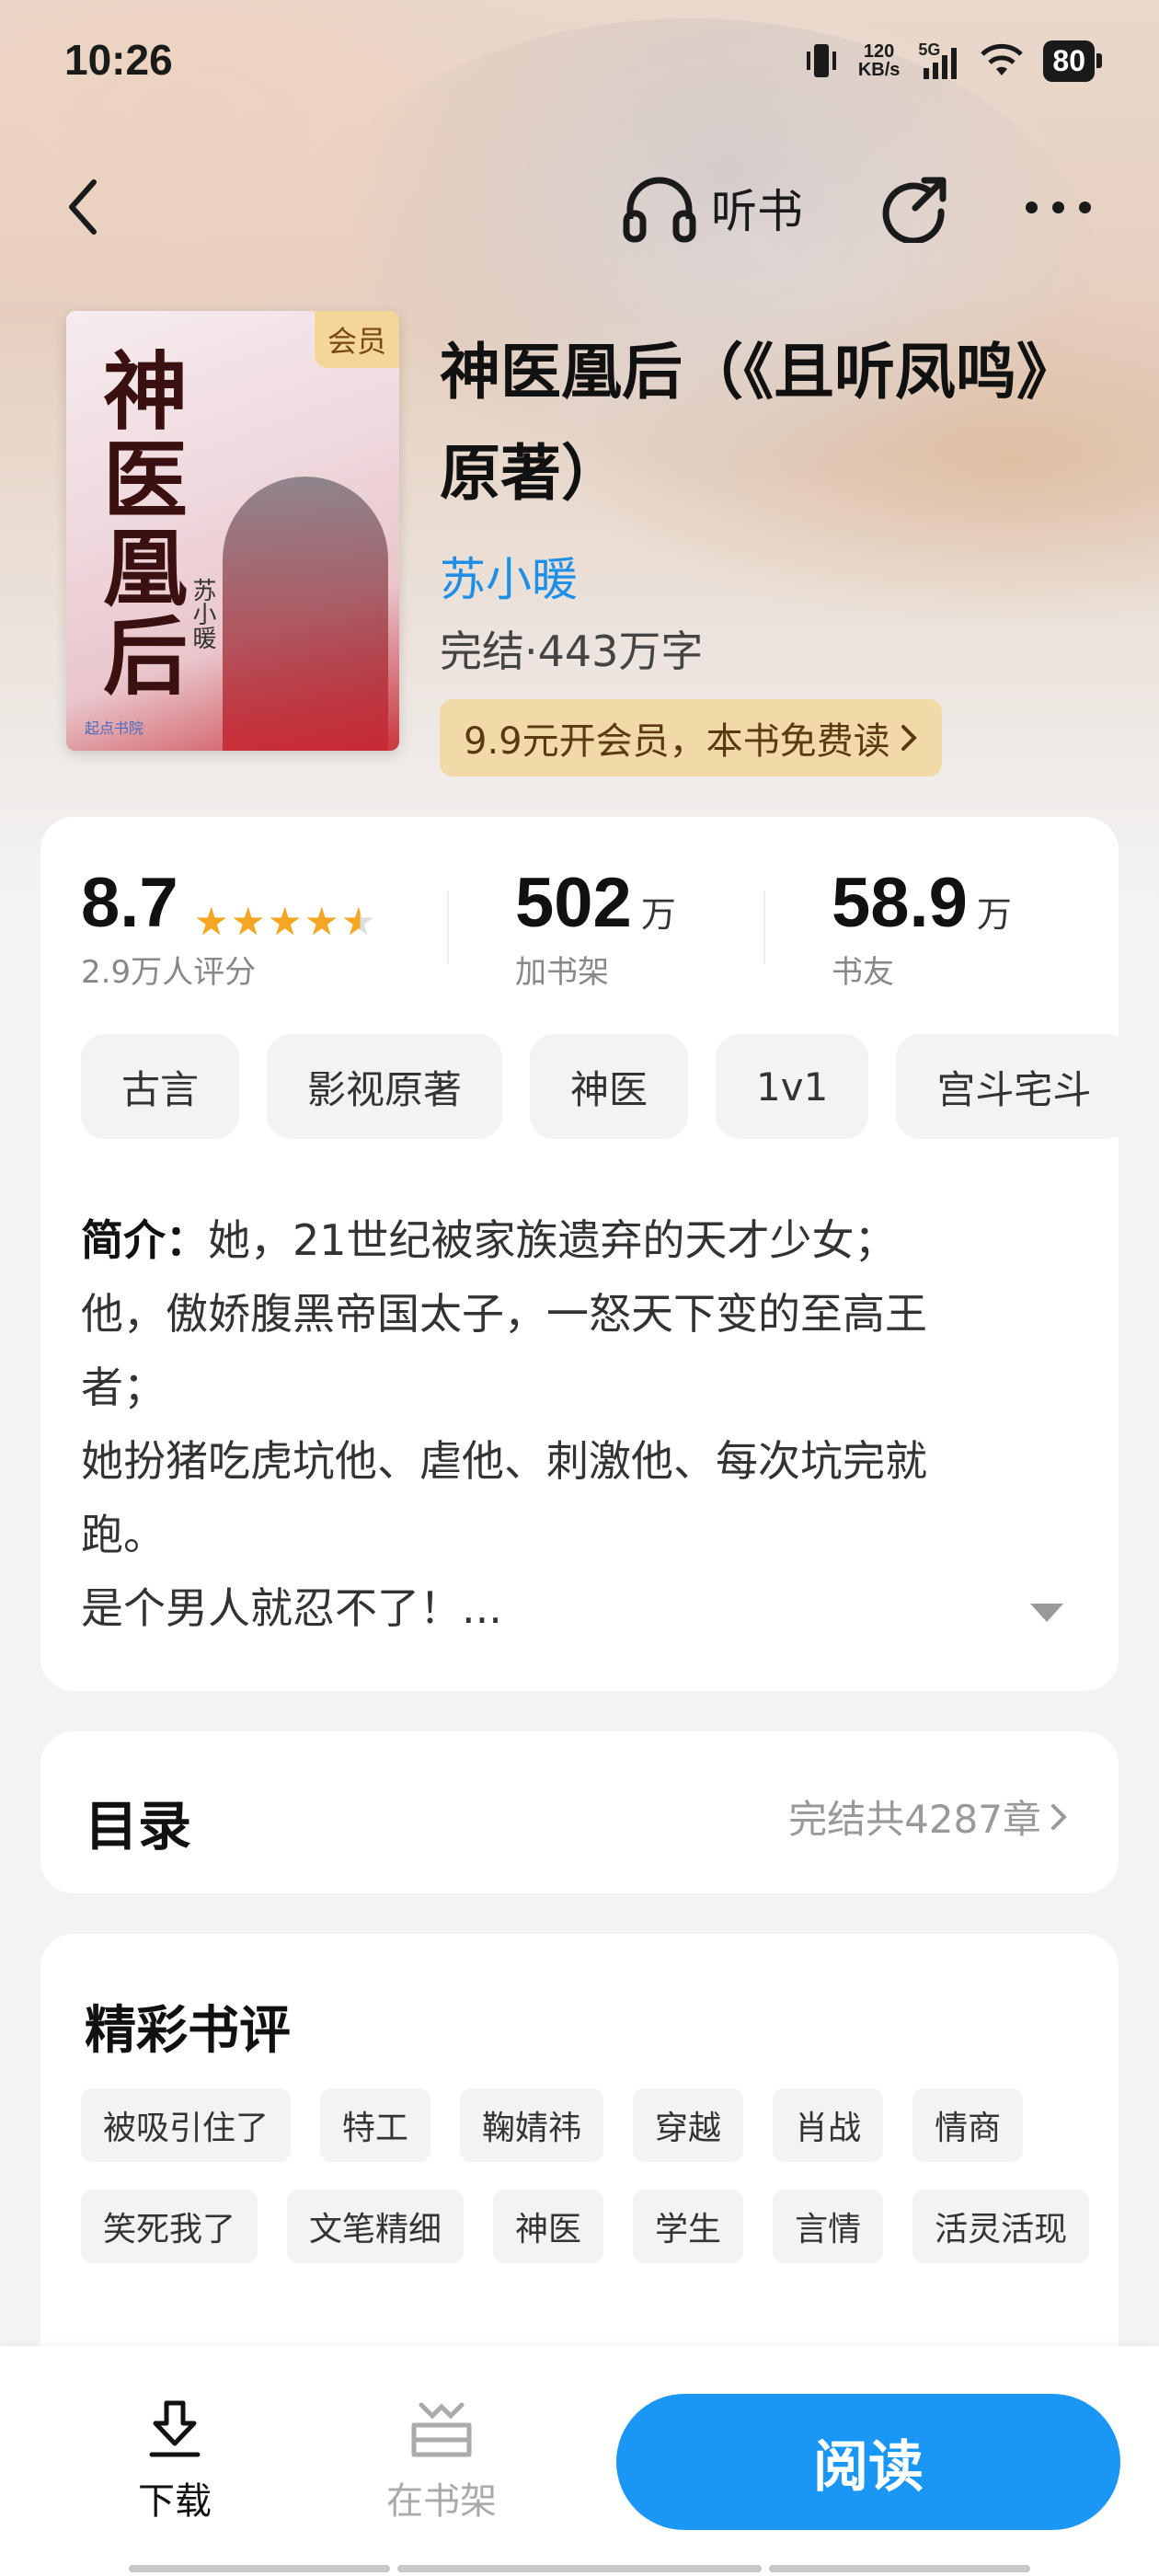  I want to click on genre-tag: 神医, so click(609, 1086).